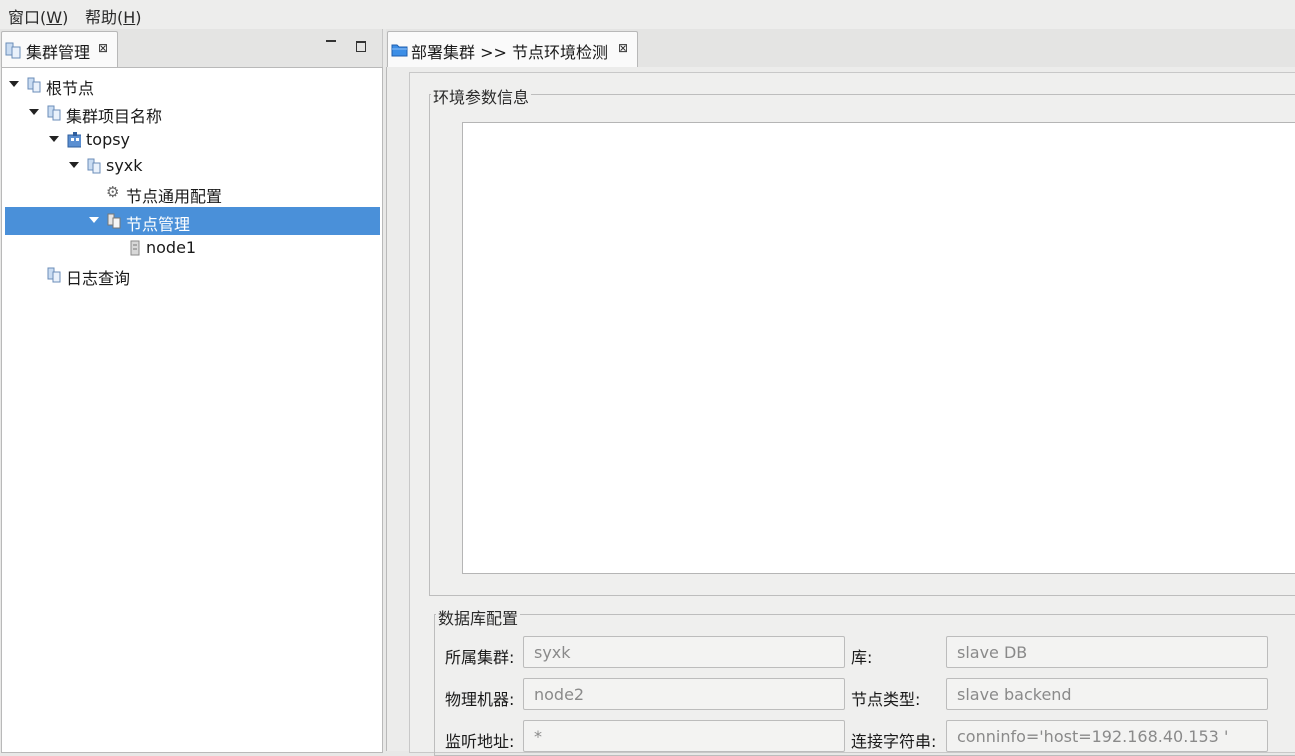 This screenshot has height=756, width=1295. Describe the element at coordinates (113, 192) in the screenshot. I see `gear-icon: ⚙` at that location.